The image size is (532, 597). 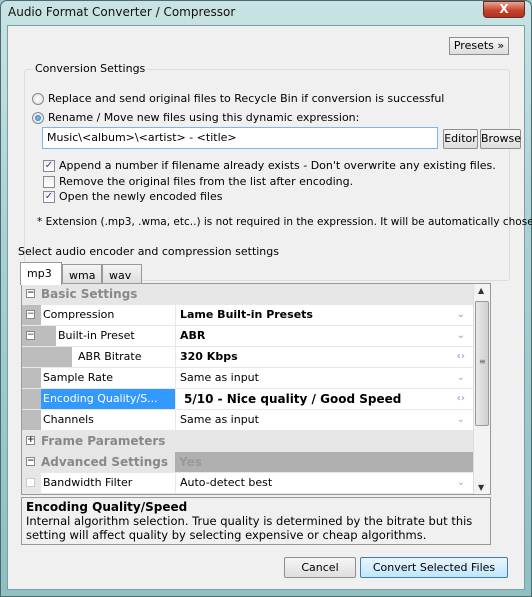 I want to click on category-frame-parameters: + Frame Parameters, so click(x=248, y=441).